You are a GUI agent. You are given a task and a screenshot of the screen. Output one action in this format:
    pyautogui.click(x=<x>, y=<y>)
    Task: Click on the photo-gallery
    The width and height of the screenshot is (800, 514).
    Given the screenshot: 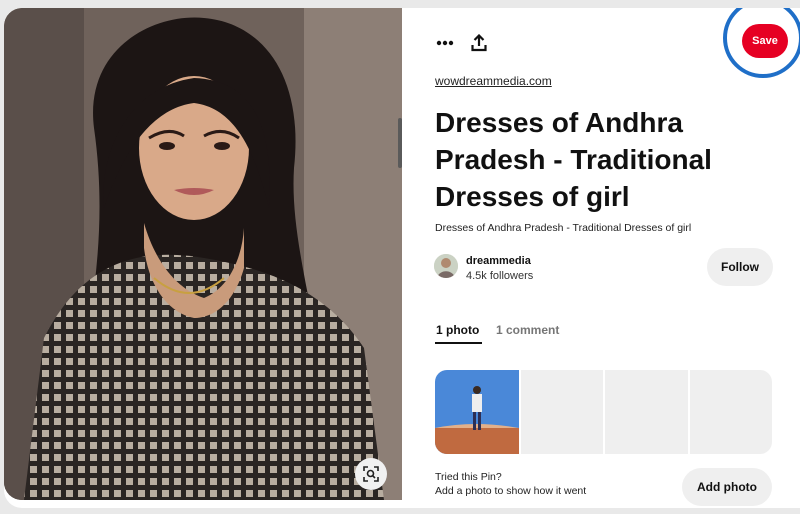 What is the action you would take?
    pyautogui.click(x=603, y=412)
    